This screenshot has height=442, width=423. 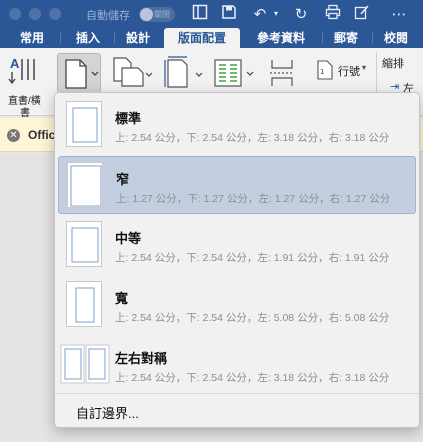 I want to click on close-message-icon: ✕, so click(x=13, y=135).